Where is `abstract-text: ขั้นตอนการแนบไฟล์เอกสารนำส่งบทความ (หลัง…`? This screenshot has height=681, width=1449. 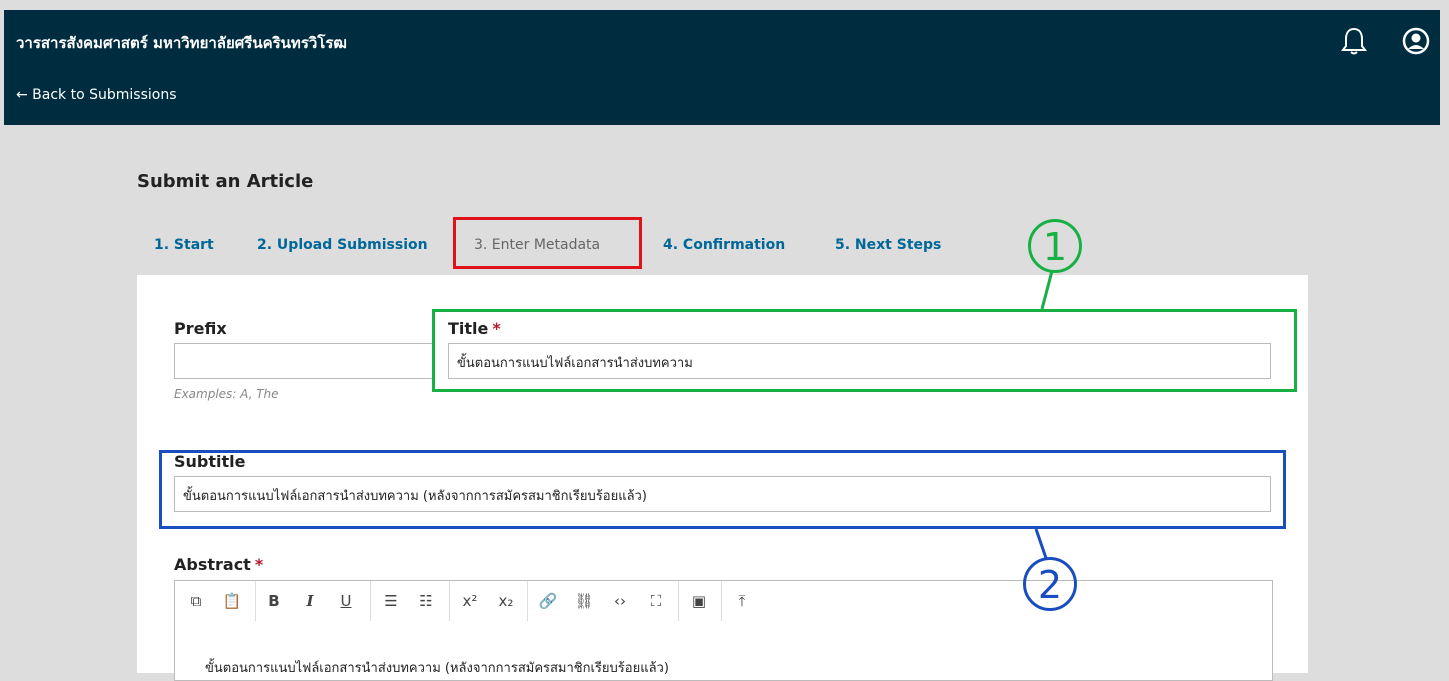
abstract-text: ขั้นตอนการแนบไฟล์เอกสารนำส่งบทความ (หลัง… is located at coordinates (437, 667).